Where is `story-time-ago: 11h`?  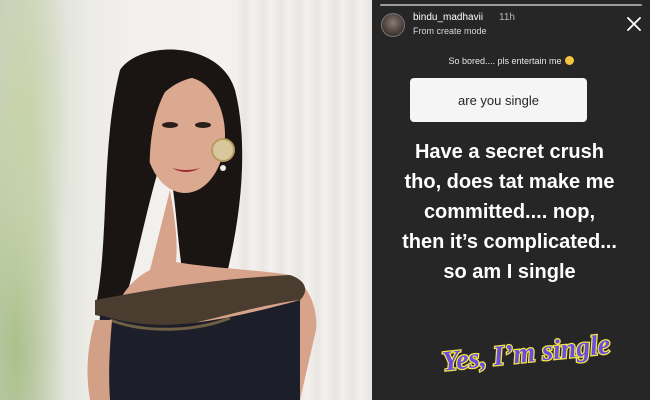
story-time-ago: 11h is located at coordinates (507, 17).